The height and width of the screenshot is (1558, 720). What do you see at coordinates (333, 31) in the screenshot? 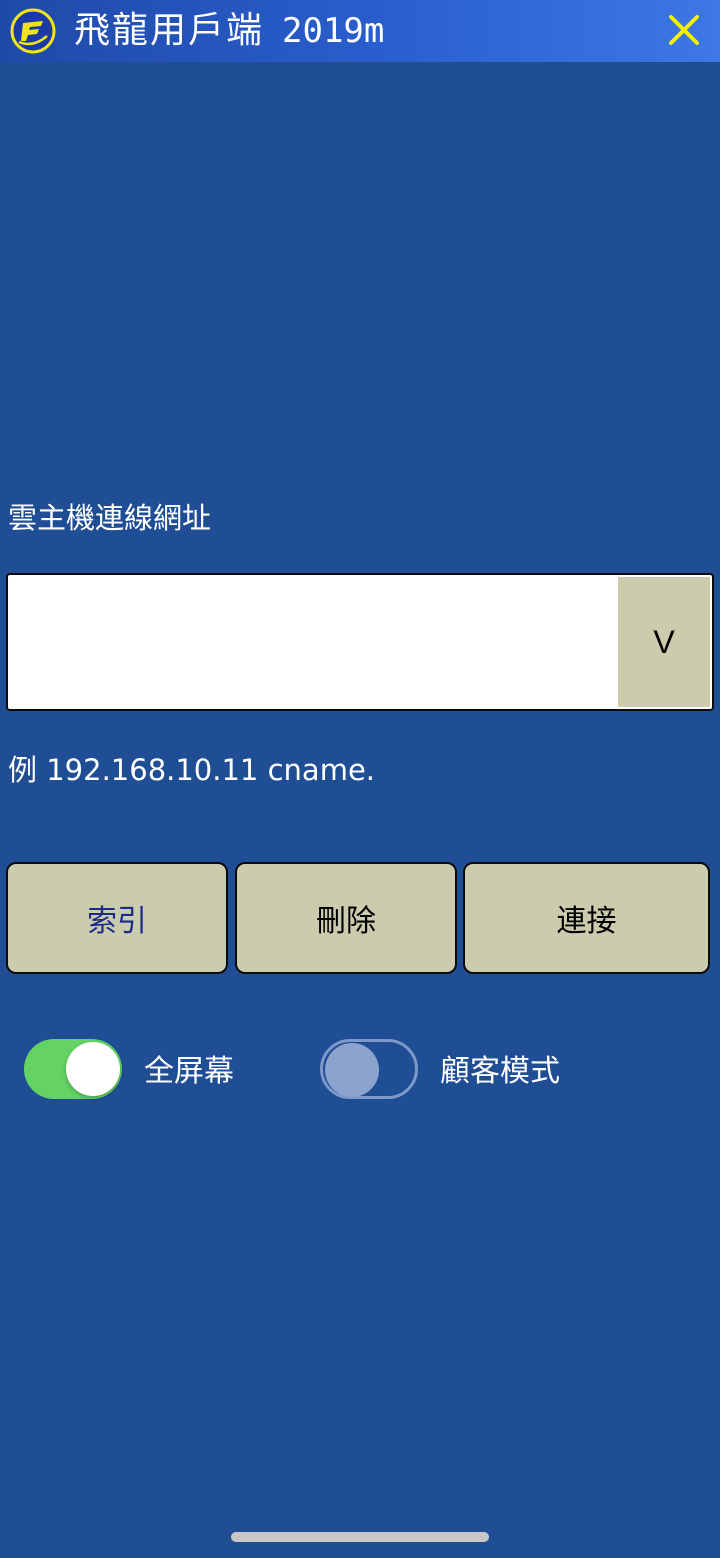
I see `app-version: 2019m` at bounding box center [333, 31].